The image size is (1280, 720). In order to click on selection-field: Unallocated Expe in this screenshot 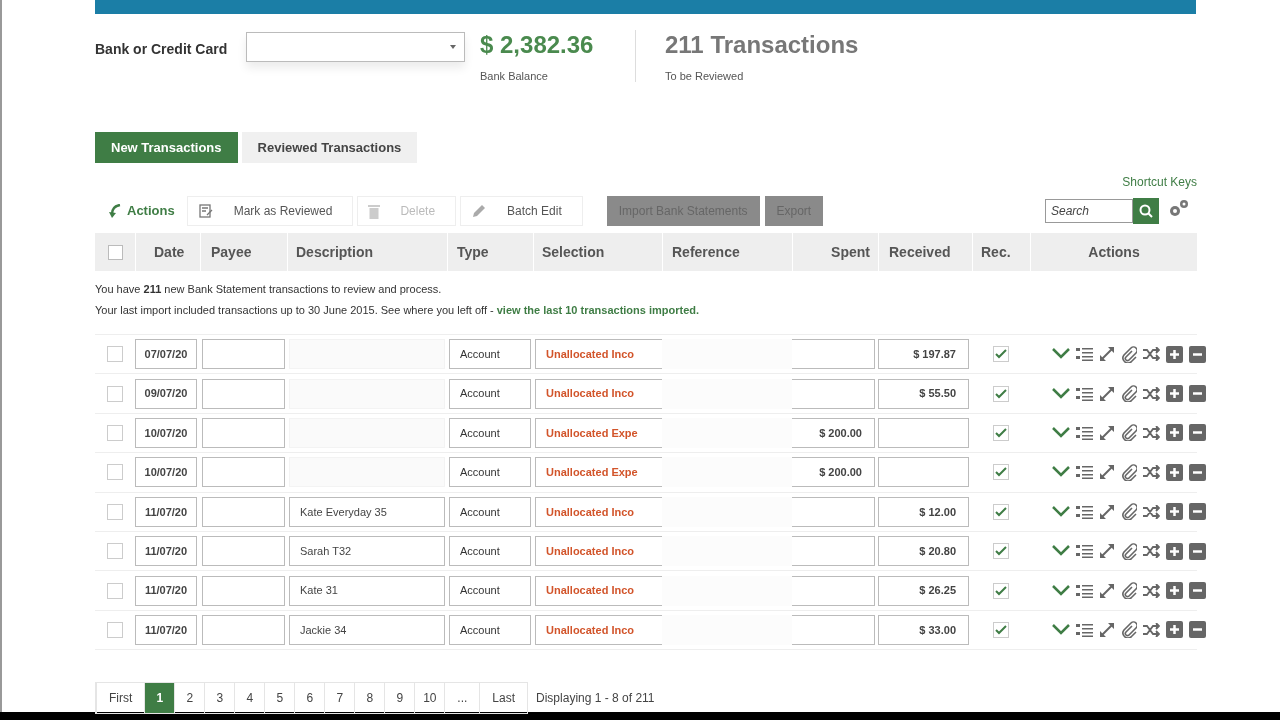, I will do `click(598, 472)`.